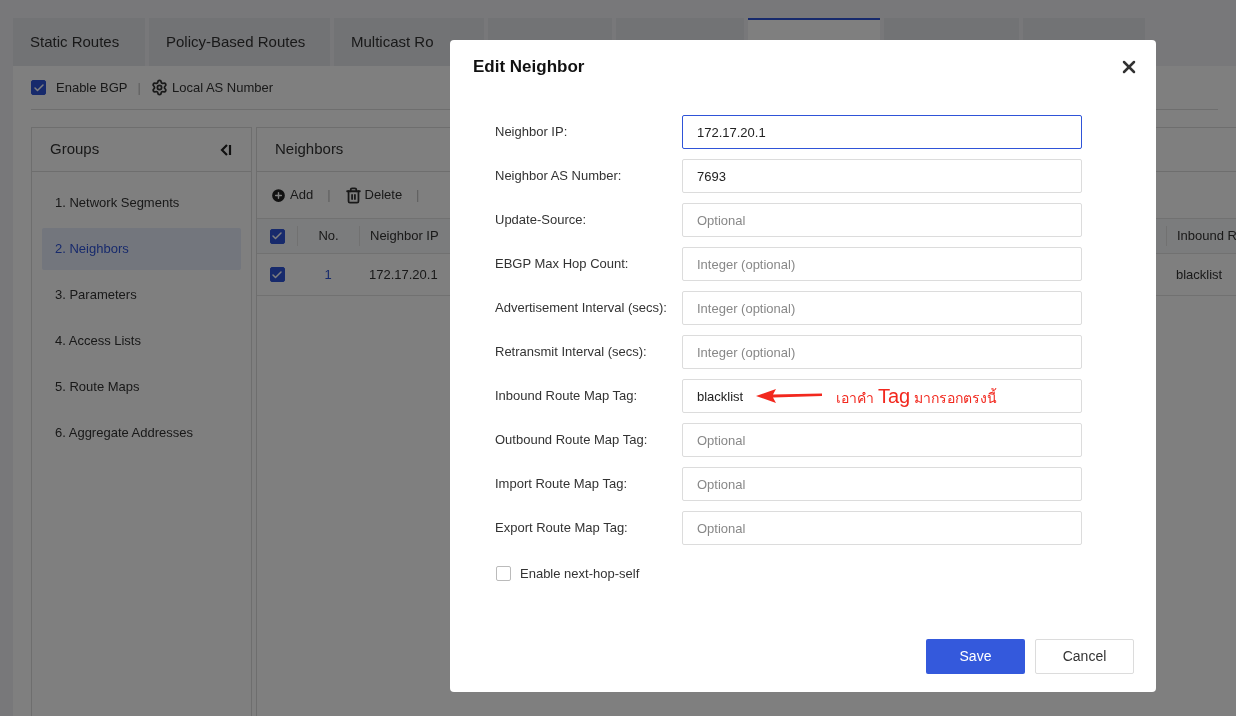  Describe the element at coordinates (309, 149) in the screenshot. I see `panel-title: Neighbors` at that location.